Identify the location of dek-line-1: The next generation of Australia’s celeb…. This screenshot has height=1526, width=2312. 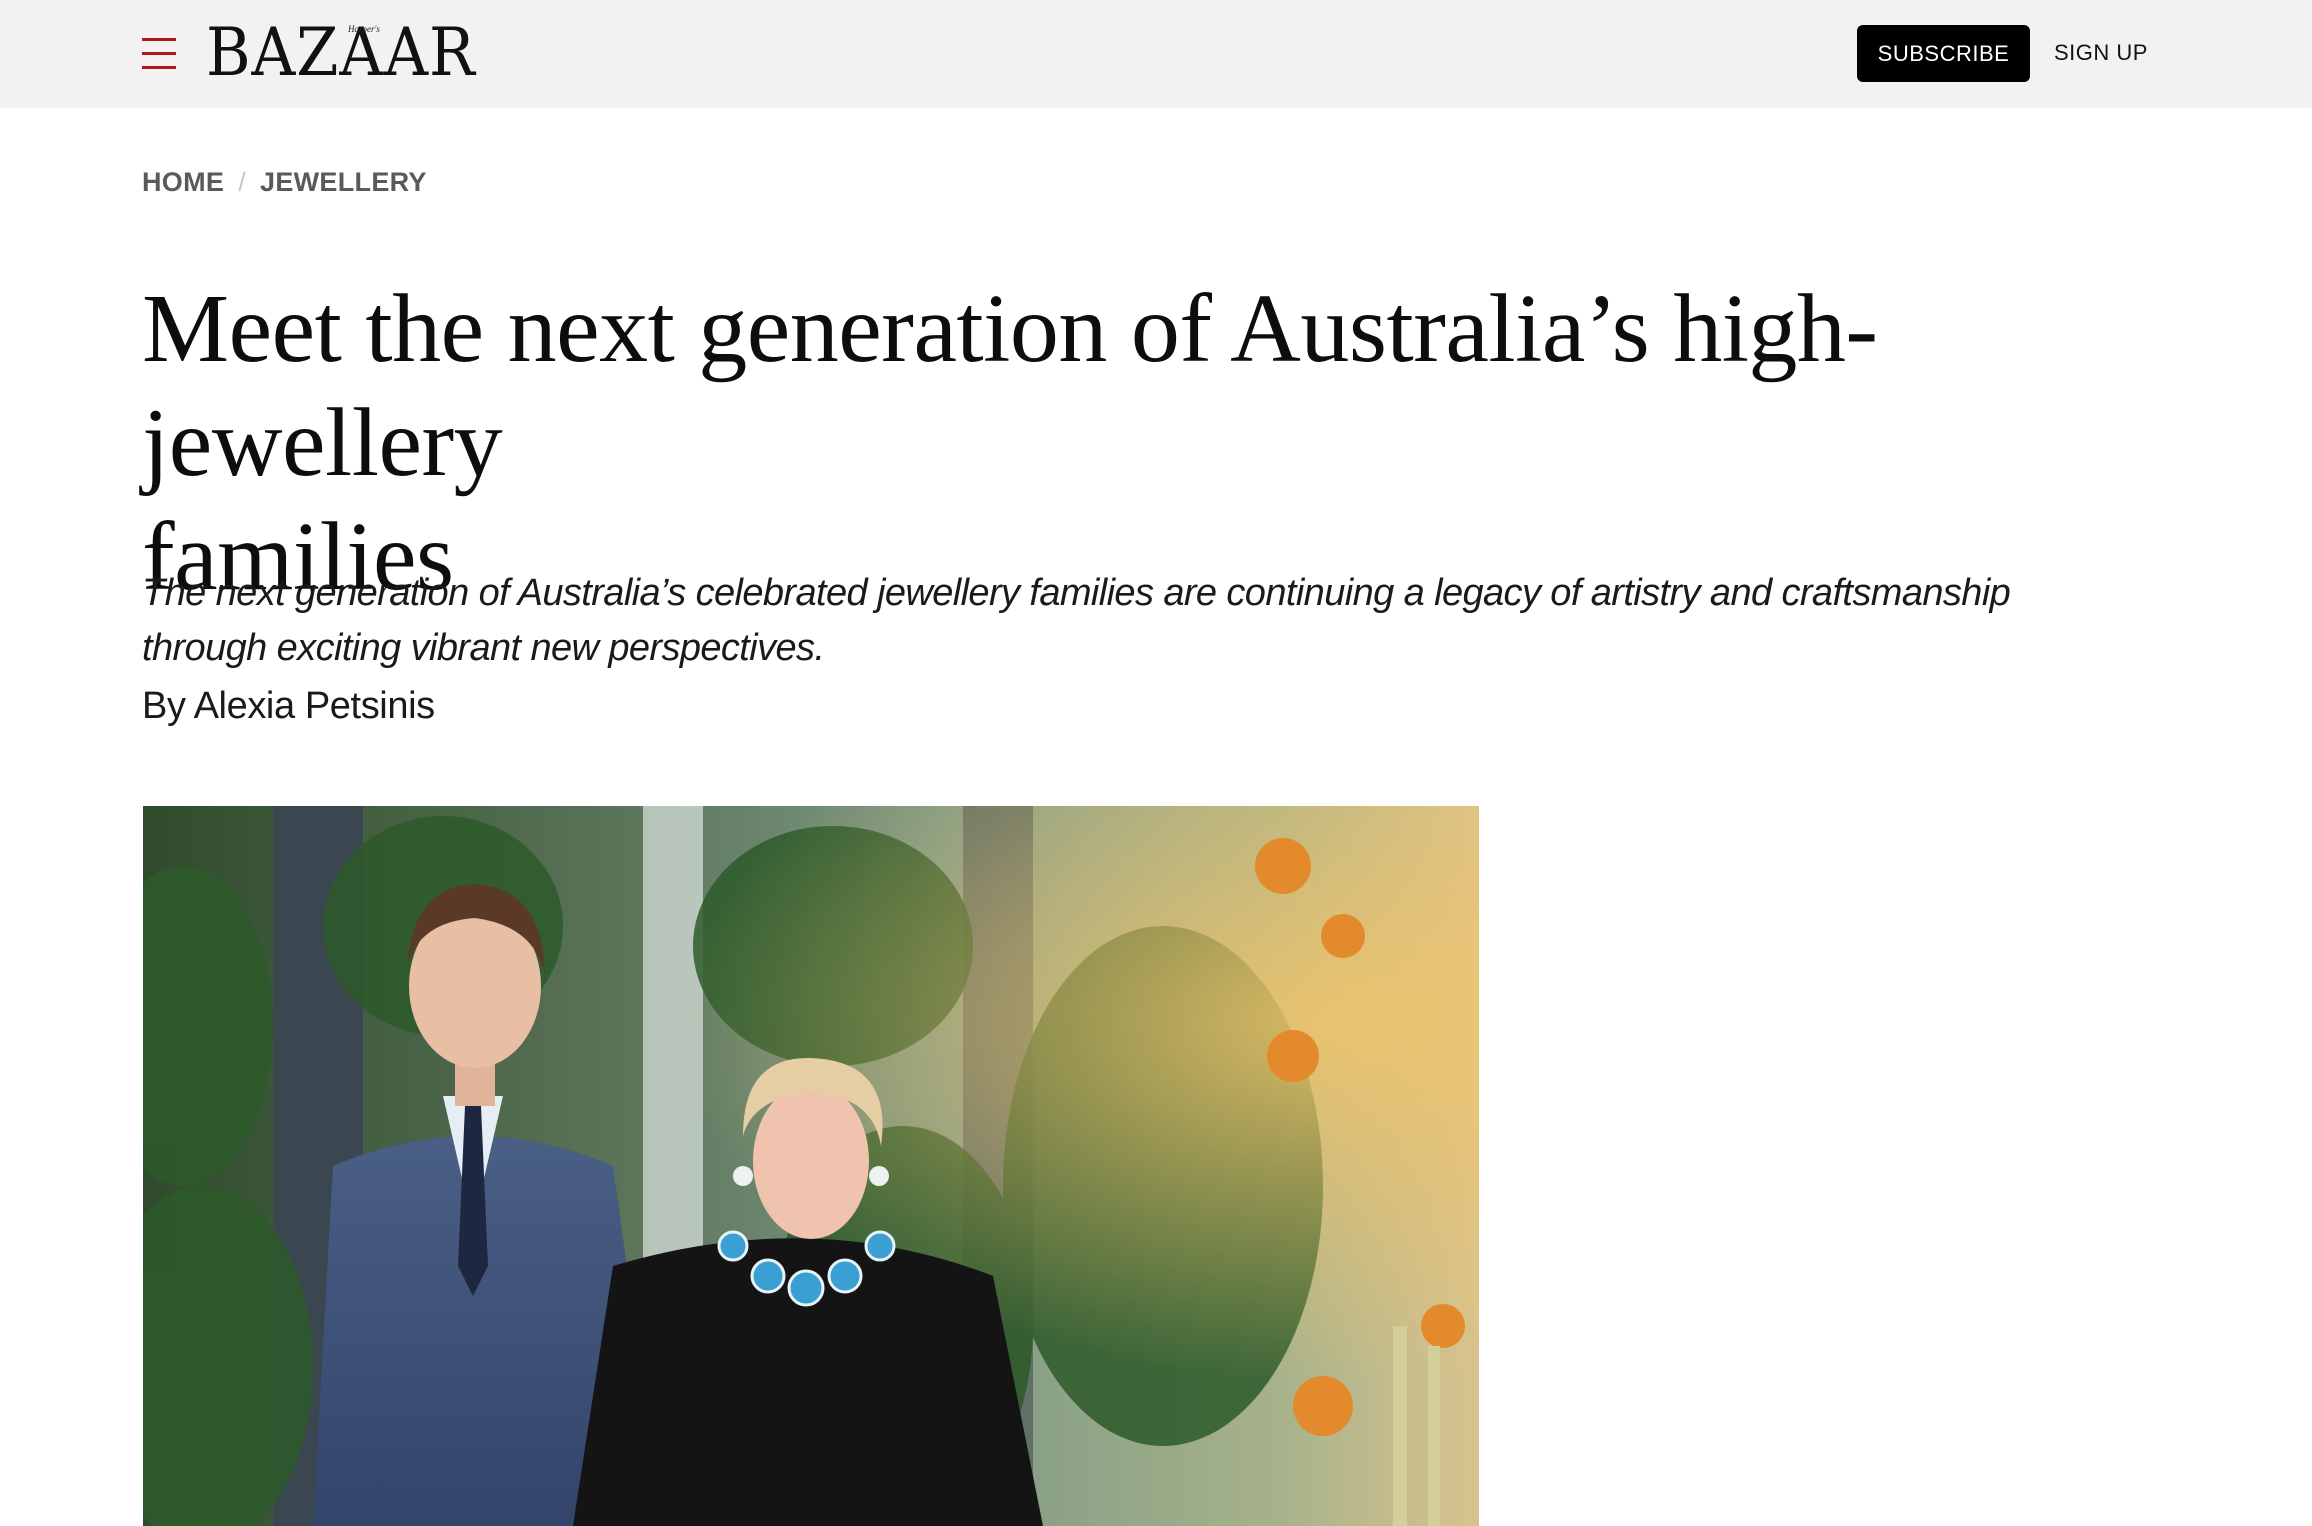
(1076, 593).